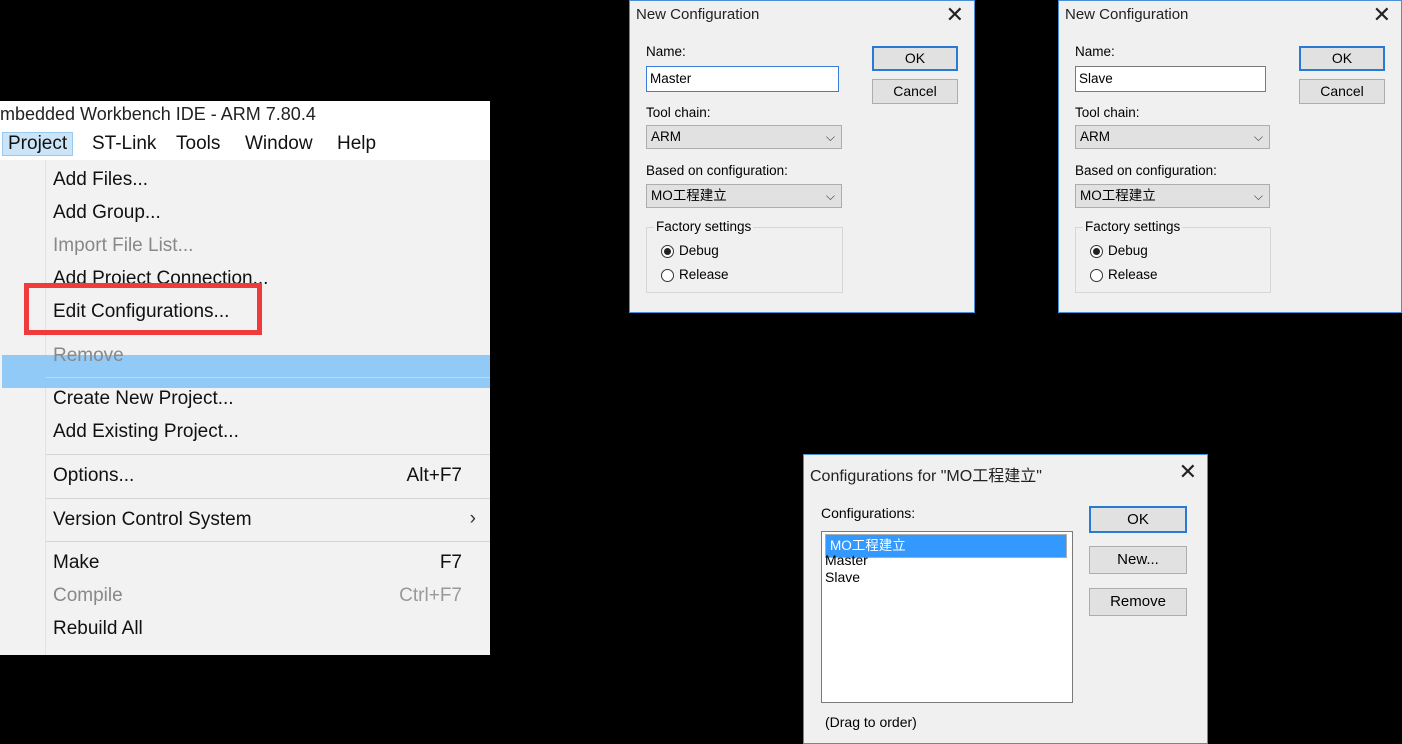  What do you see at coordinates (947, 617) in the screenshot?
I see `configurations-list: MO工程建立 Master Slave` at bounding box center [947, 617].